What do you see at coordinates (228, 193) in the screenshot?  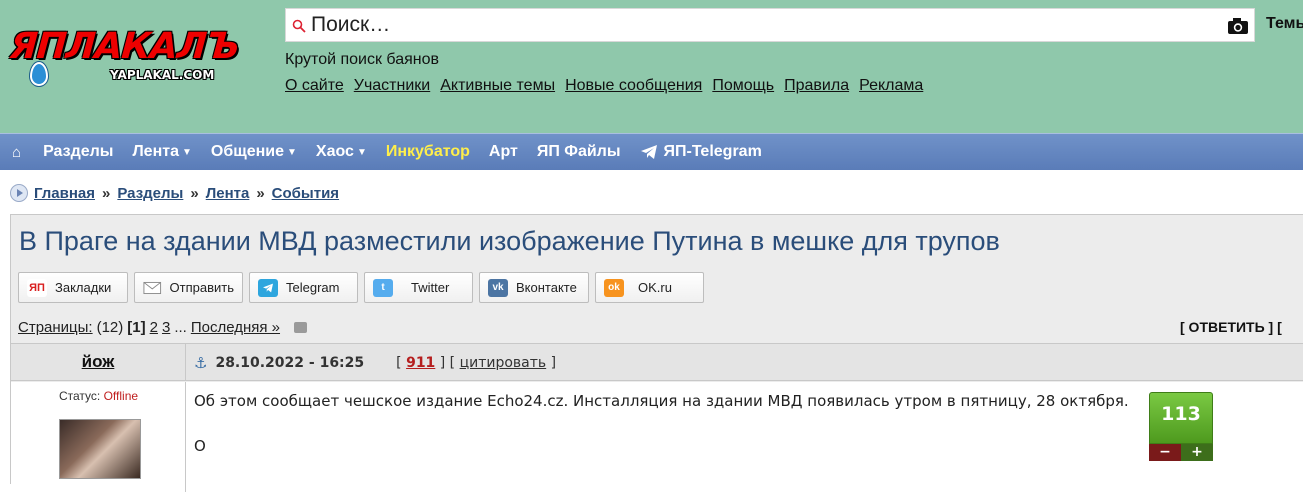 I see `breadcrumb-feed: Лента` at bounding box center [228, 193].